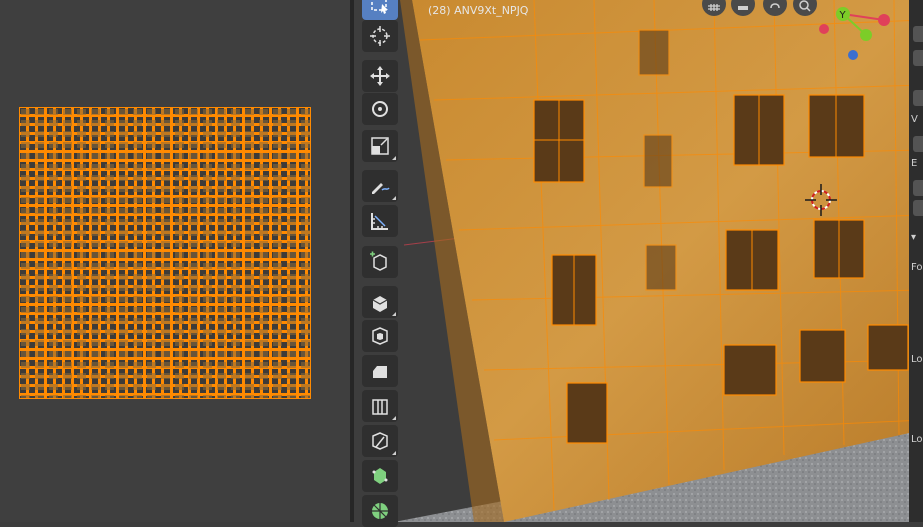 The width and height of the screenshot is (923, 527). What do you see at coordinates (914, 119) in the screenshot?
I see `property-label: V` at bounding box center [914, 119].